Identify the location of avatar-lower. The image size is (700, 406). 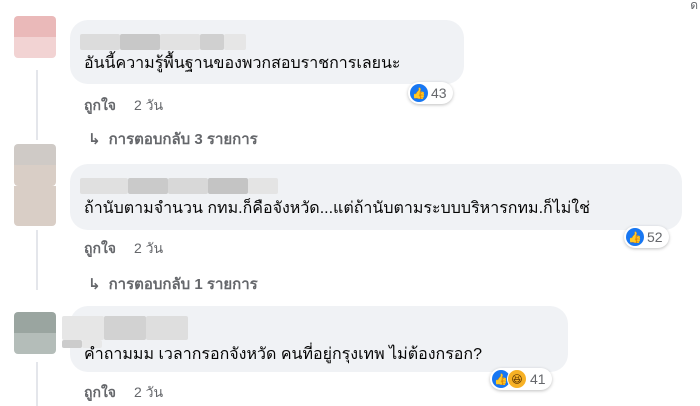
(35, 206).